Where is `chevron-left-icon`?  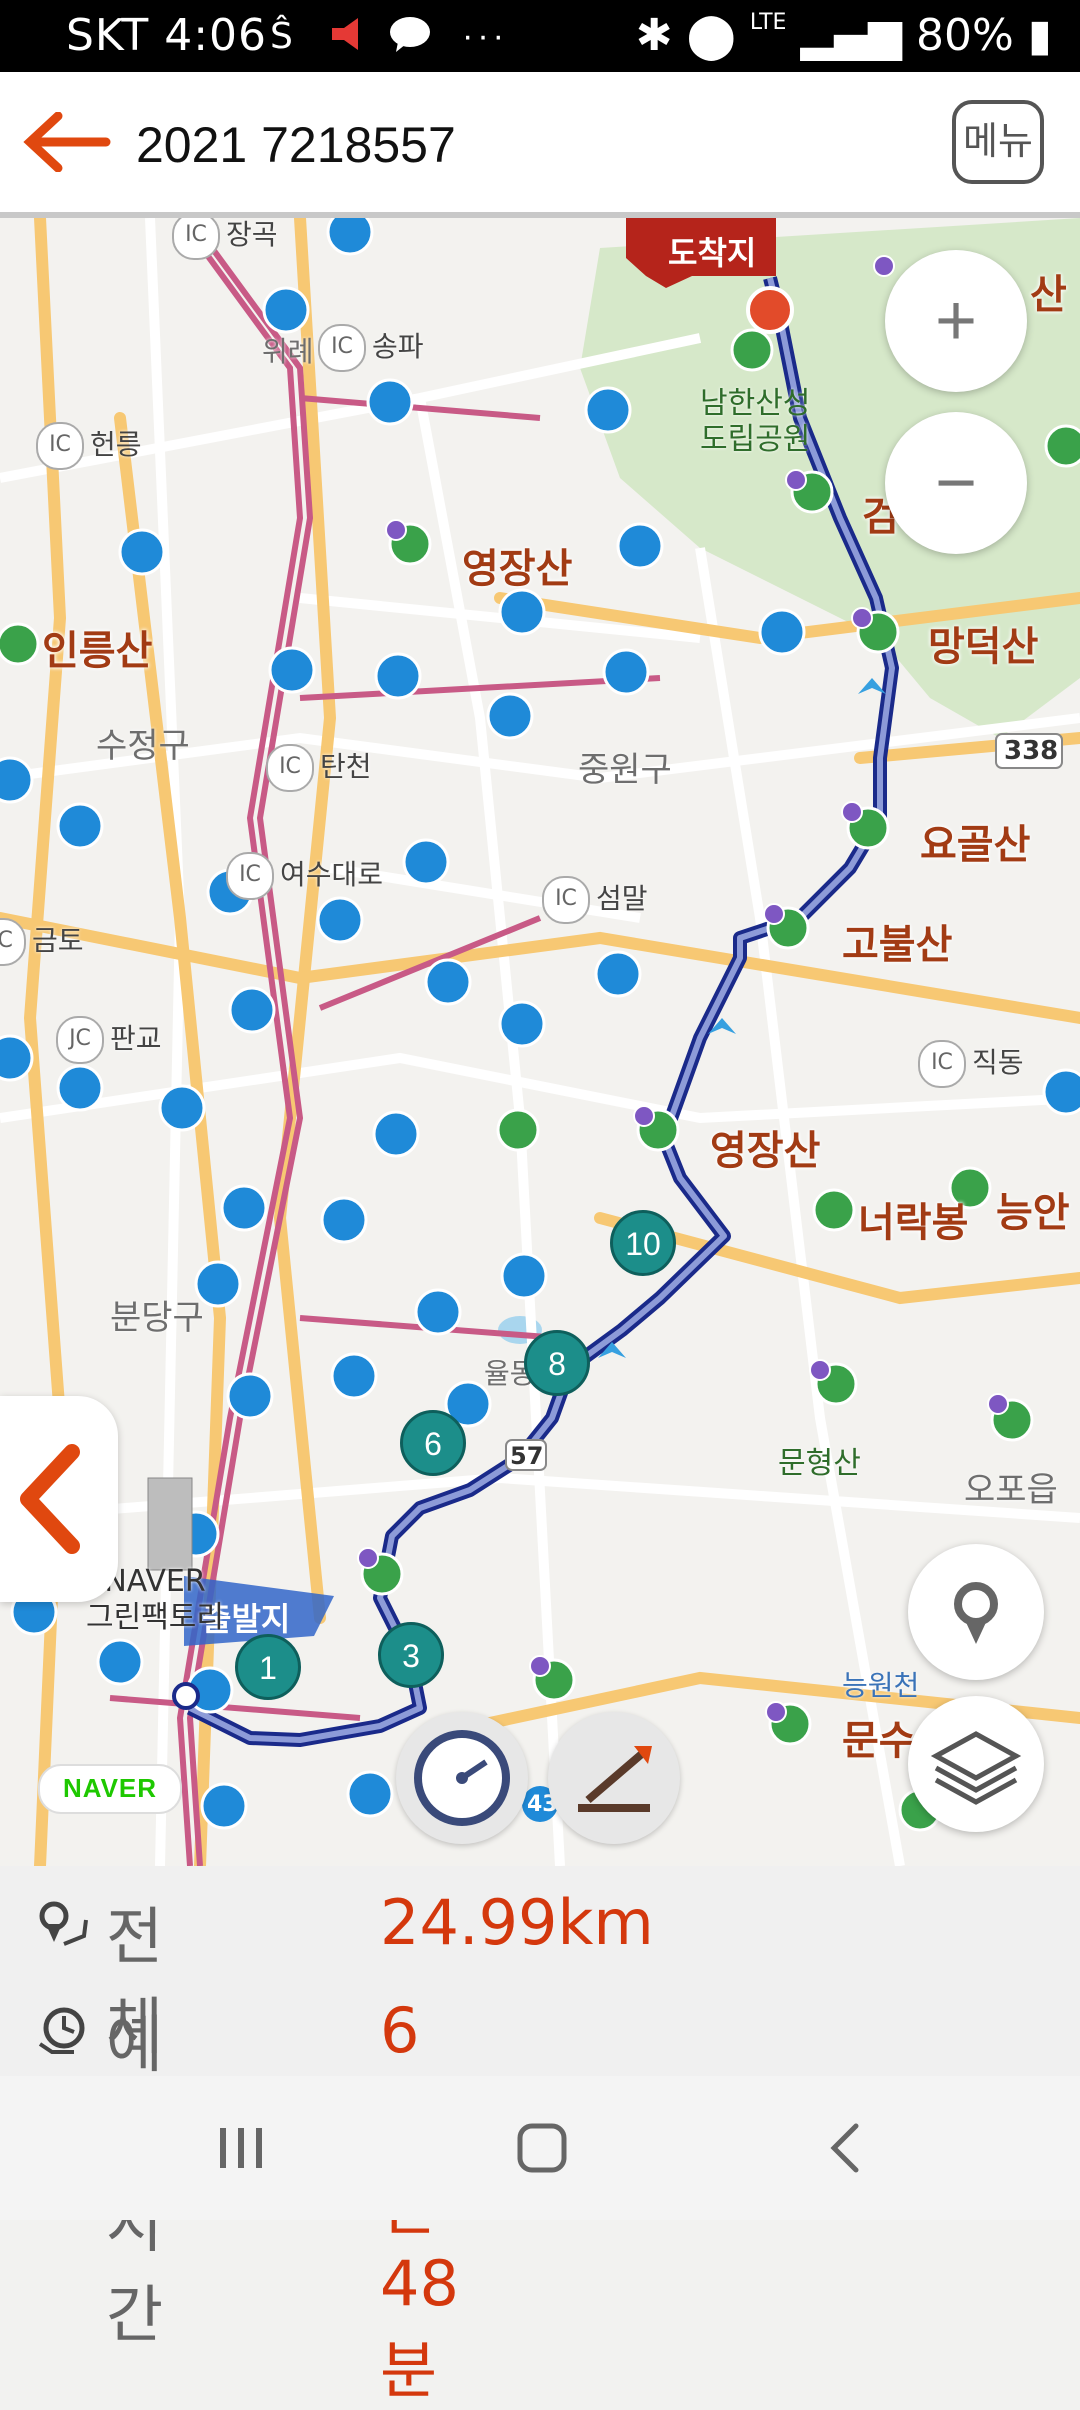
chevron-left-icon is located at coordinates (50, 1499).